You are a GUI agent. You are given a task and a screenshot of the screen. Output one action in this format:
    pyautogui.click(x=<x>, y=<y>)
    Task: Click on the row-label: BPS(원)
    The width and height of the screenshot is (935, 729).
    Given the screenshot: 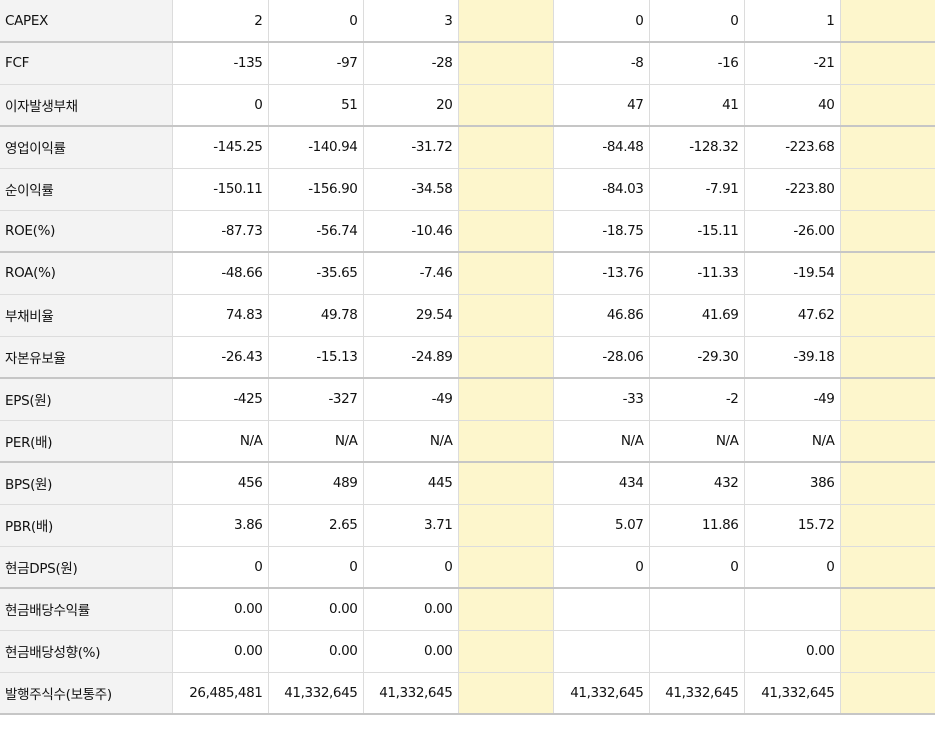 What is the action you would take?
    pyautogui.click(x=86, y=483)
    